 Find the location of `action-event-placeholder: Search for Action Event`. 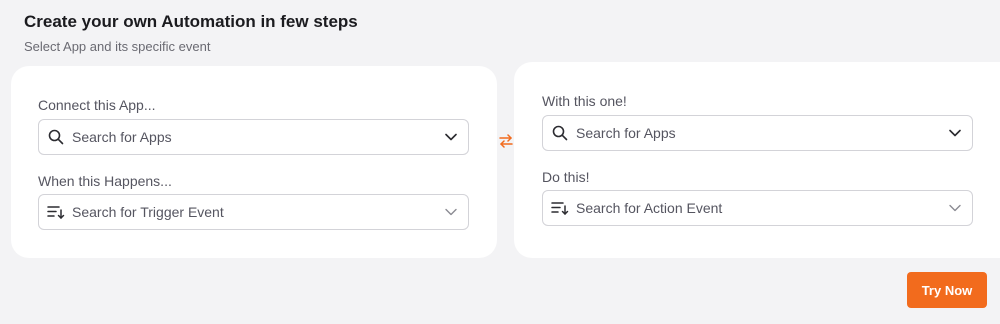

action-event-placeholder: Search for Action Event is located at coordinates (649, 208).